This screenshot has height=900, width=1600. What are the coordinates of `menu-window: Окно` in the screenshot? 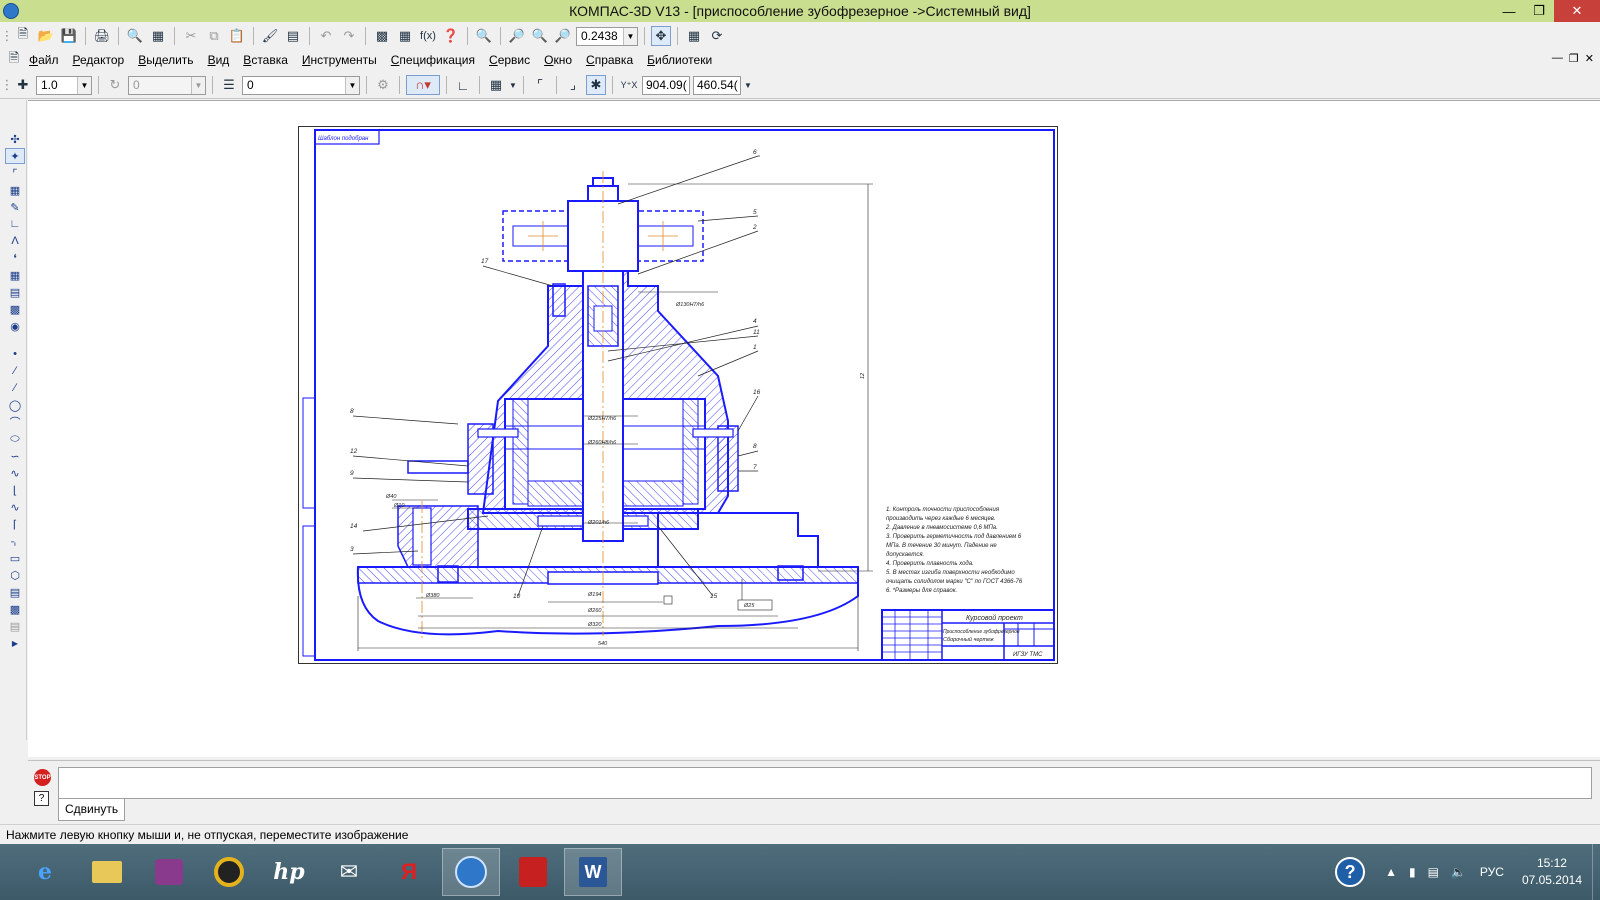 It's located at (558, 60).